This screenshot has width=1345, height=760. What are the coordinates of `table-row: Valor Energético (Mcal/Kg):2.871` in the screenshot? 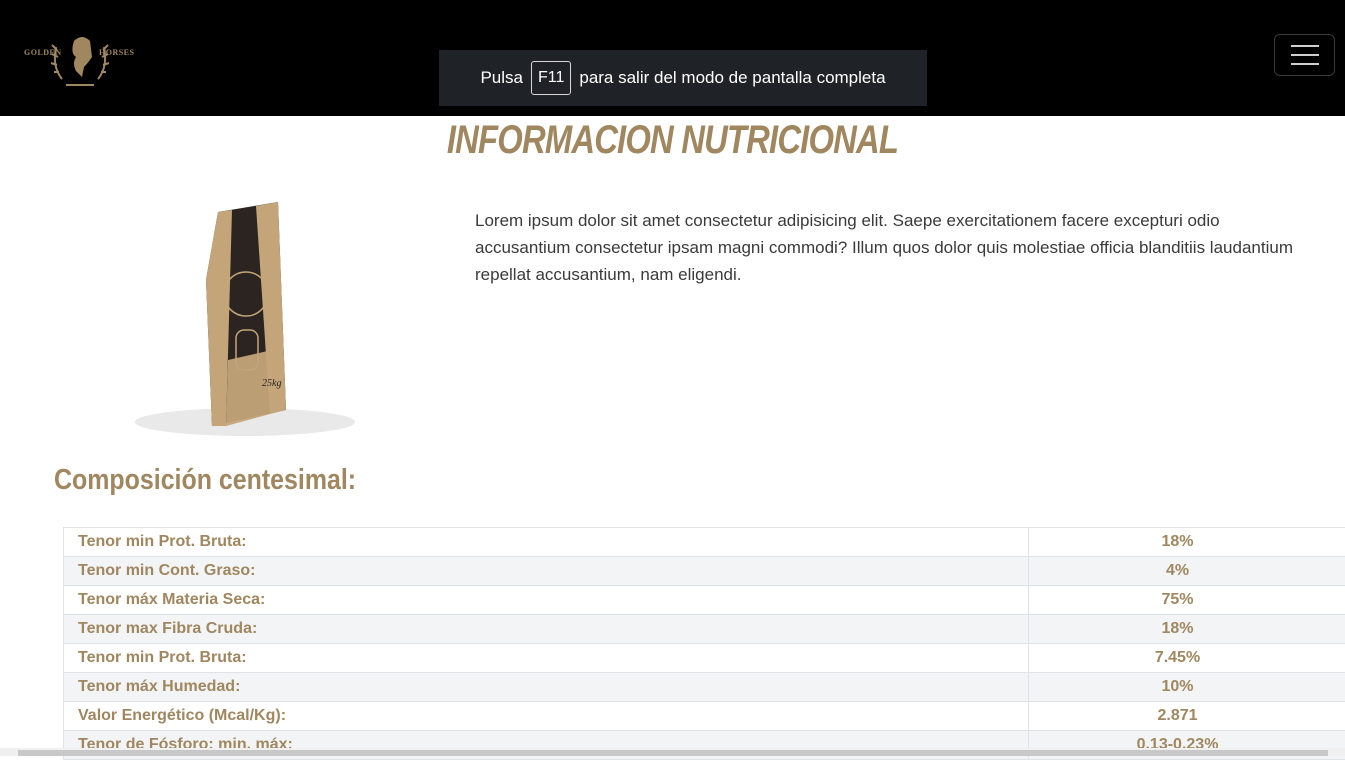 It's located at (704, 716).